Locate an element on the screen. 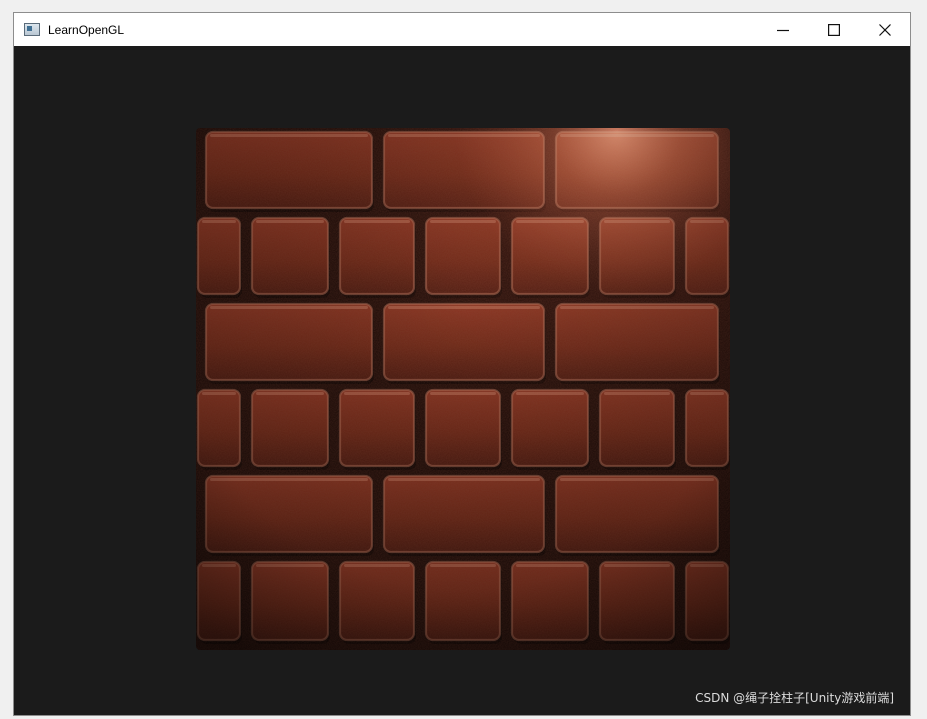  minimize-button is located at coordinates (782, 29).